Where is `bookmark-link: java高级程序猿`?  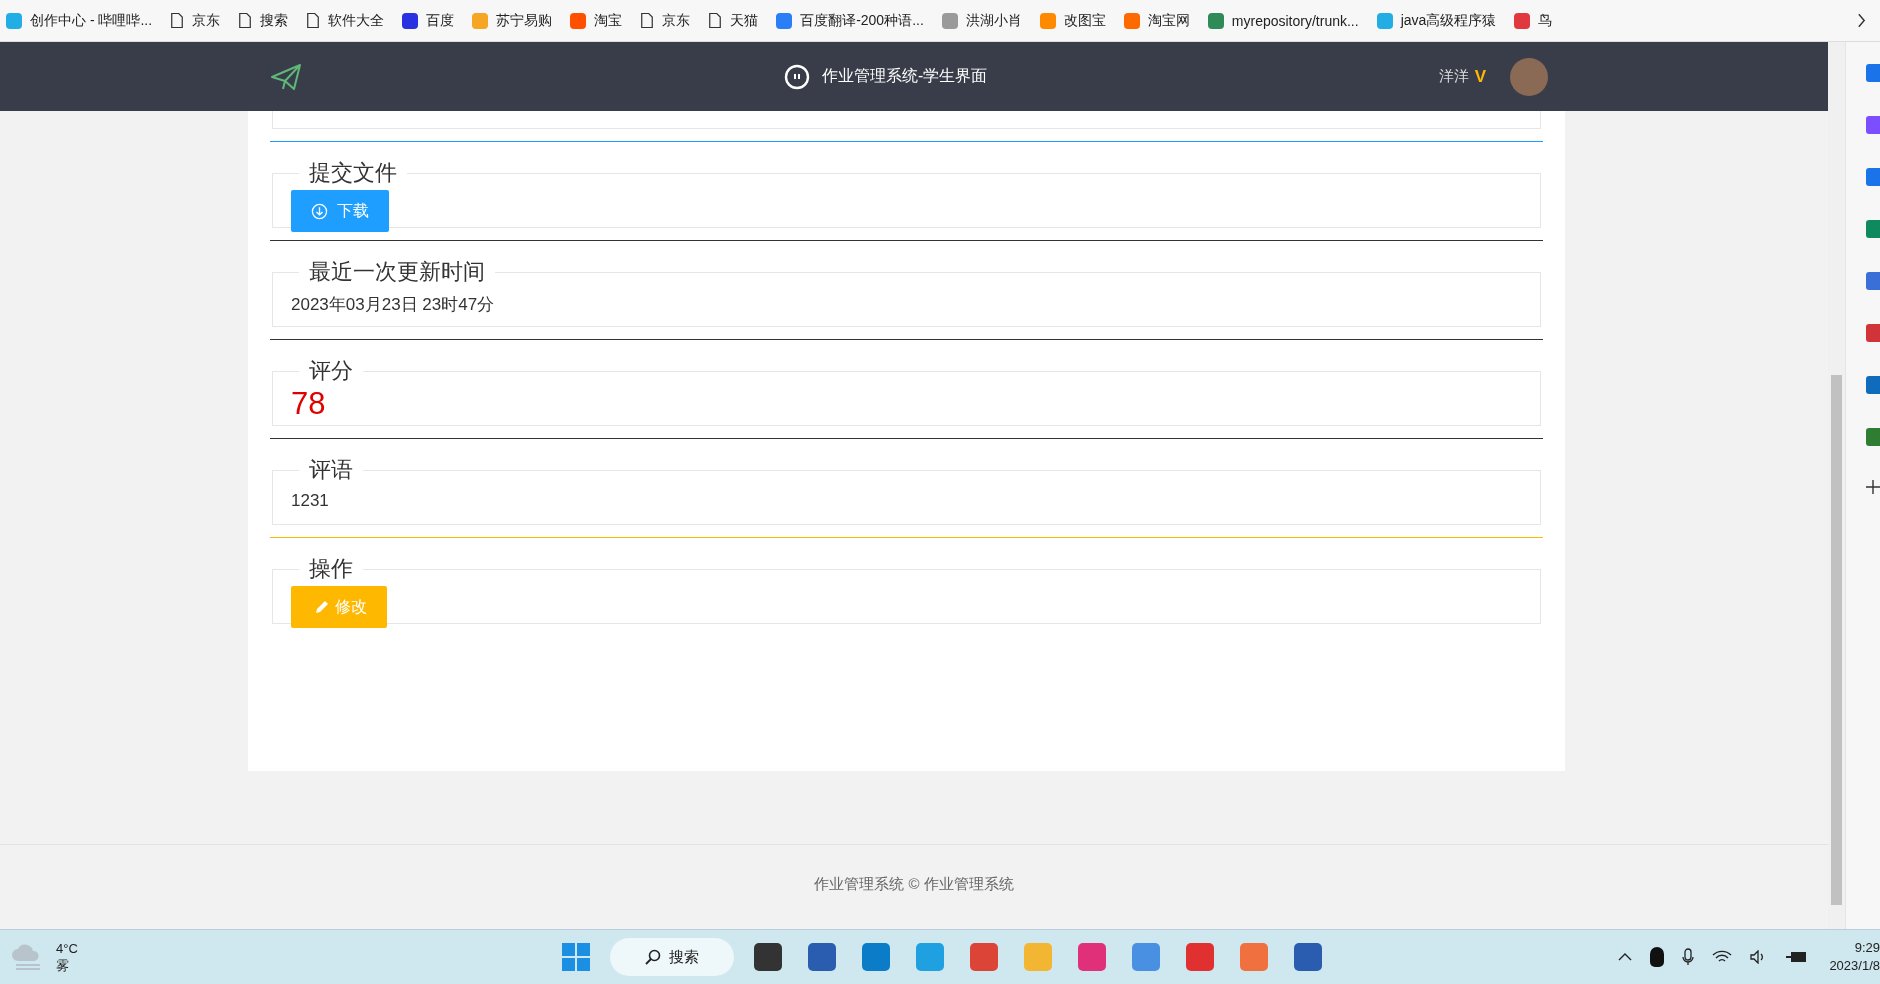 bookmark-link: java高级程序猿 is located at coordinates (1436, 20).